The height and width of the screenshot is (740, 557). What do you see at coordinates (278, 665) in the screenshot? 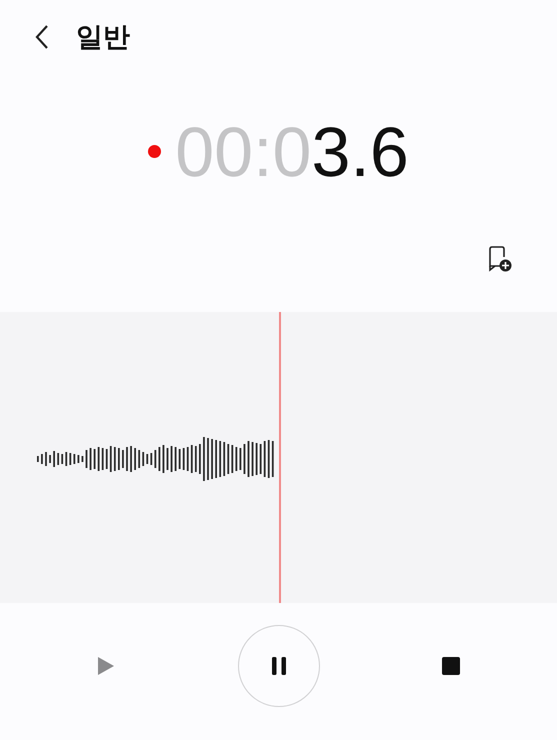
I see `pause-icon` at bounding box center [278, 665].